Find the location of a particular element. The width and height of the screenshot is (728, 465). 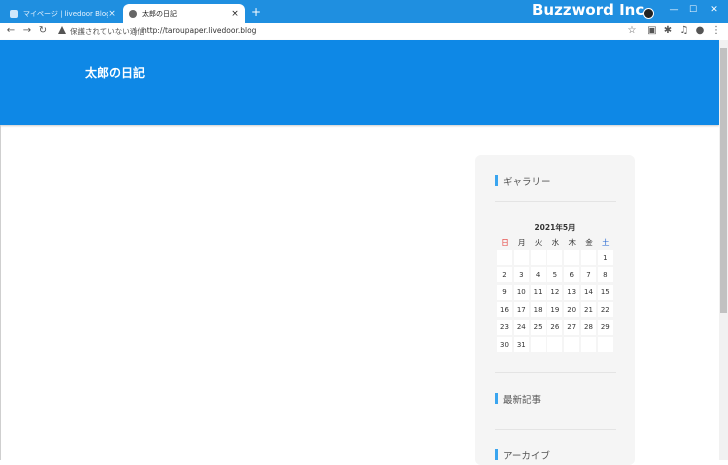

calendar-weekday: 木 is located at coordinates (572, 242).